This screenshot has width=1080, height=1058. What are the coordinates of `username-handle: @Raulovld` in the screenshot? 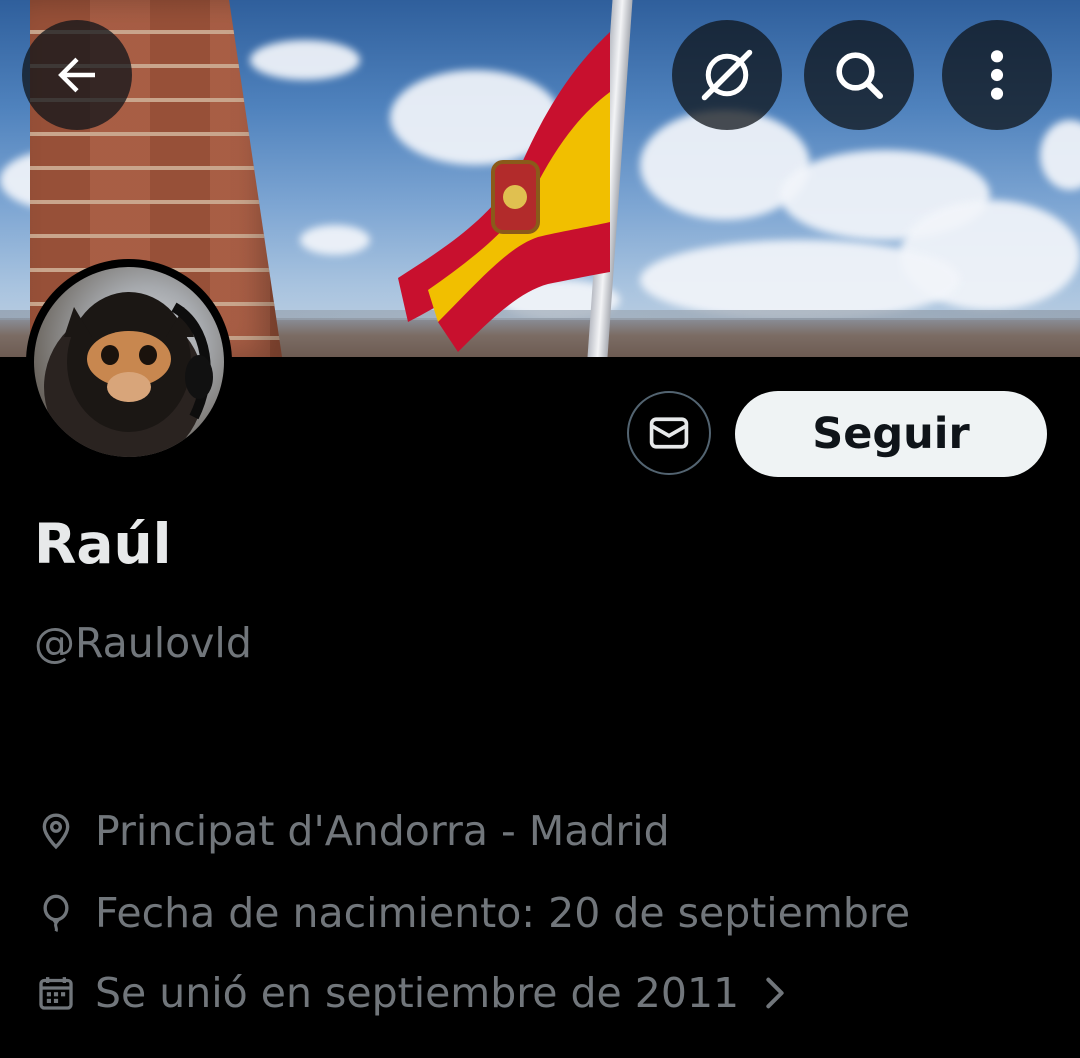 It's located at (143, 643).